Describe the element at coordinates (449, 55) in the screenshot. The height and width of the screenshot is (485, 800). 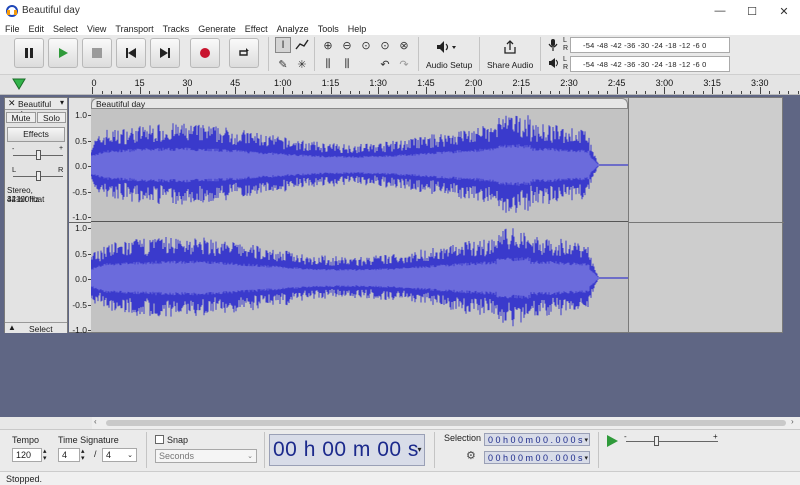
I see `audio-setup-button: Audio Setup` at that location.